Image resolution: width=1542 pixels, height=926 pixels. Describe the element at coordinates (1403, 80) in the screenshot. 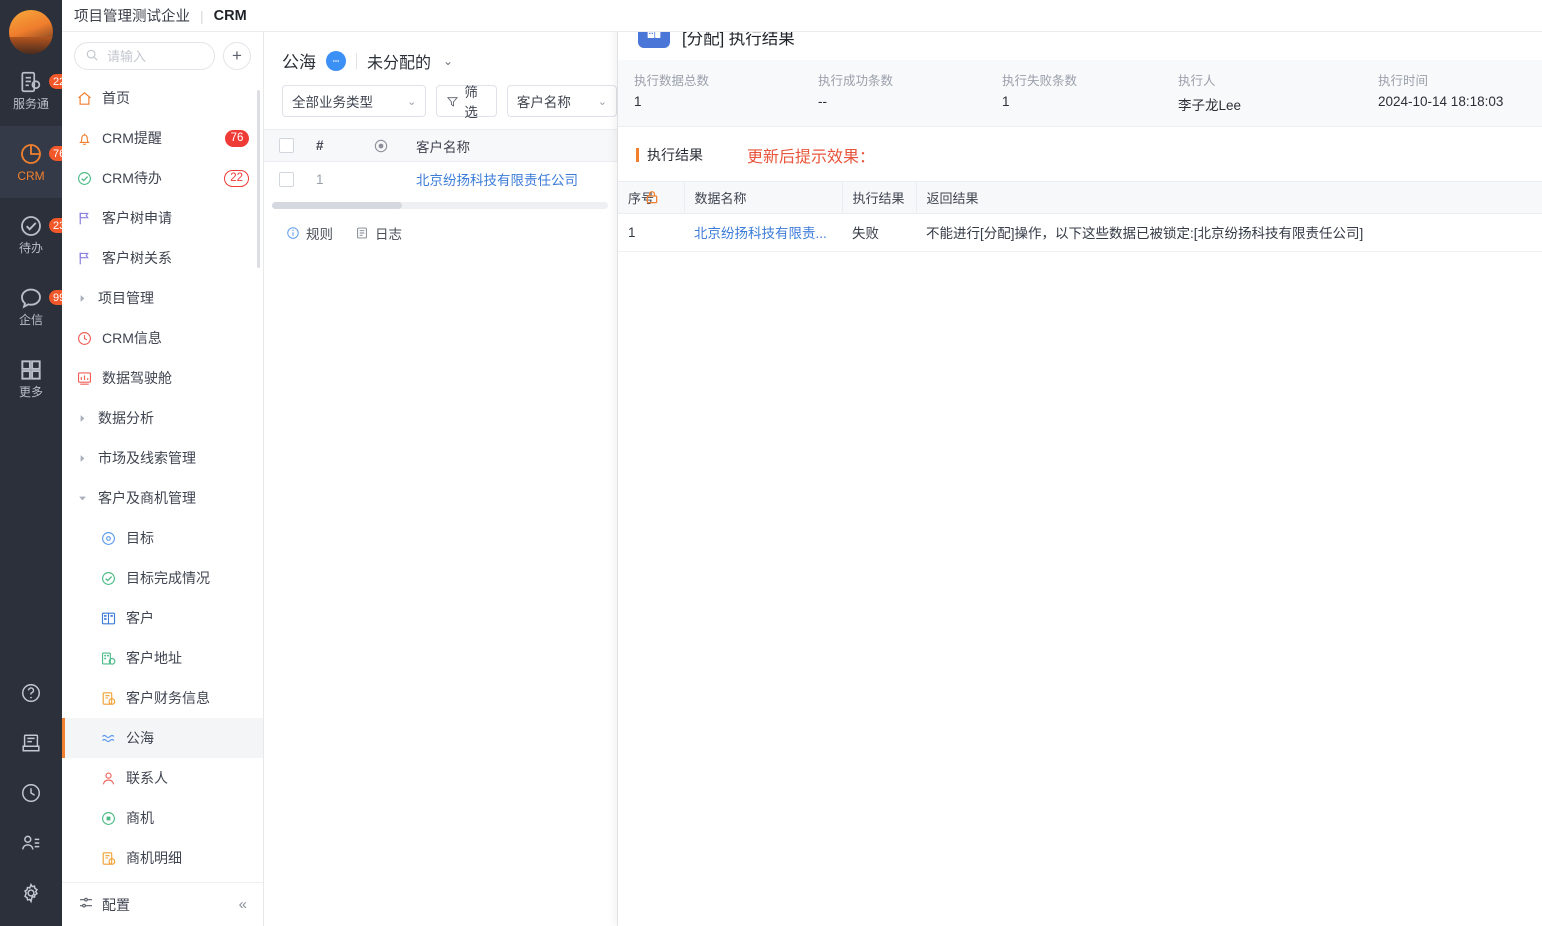

I see `summary-label: 执行时间` at that location.